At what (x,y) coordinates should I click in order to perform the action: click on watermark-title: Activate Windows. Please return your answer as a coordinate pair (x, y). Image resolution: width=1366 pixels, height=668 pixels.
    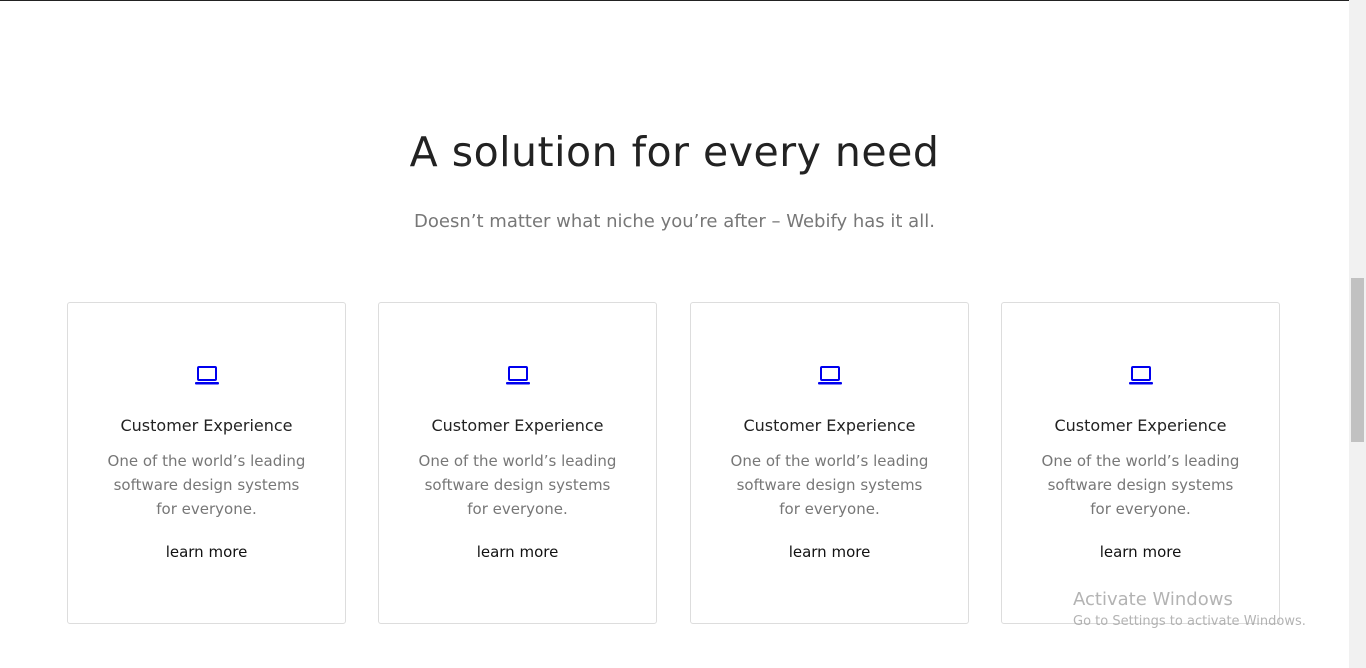
    Looking at the image, I should click on (1153, 599).